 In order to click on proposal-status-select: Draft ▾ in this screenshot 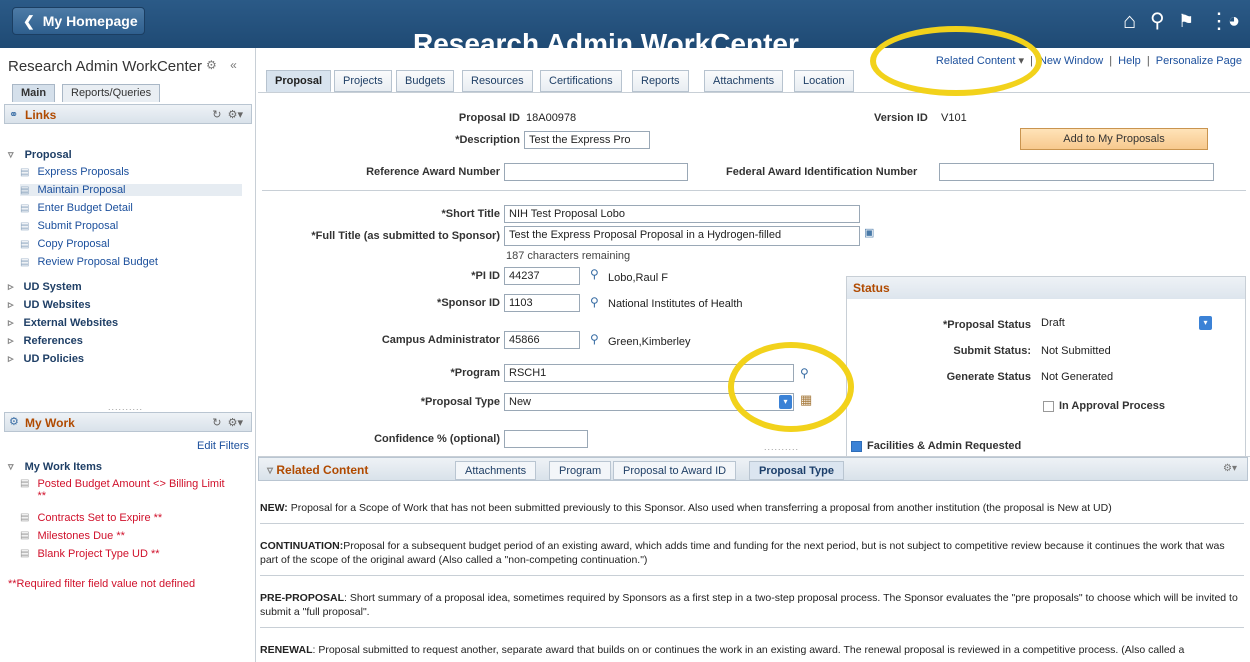, I will do `click(1125, 324)`.